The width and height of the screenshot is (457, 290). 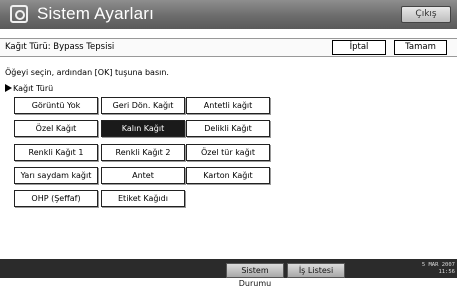 I want to click on app-title: Sistem Ayarları, so click(x=96, y=13).